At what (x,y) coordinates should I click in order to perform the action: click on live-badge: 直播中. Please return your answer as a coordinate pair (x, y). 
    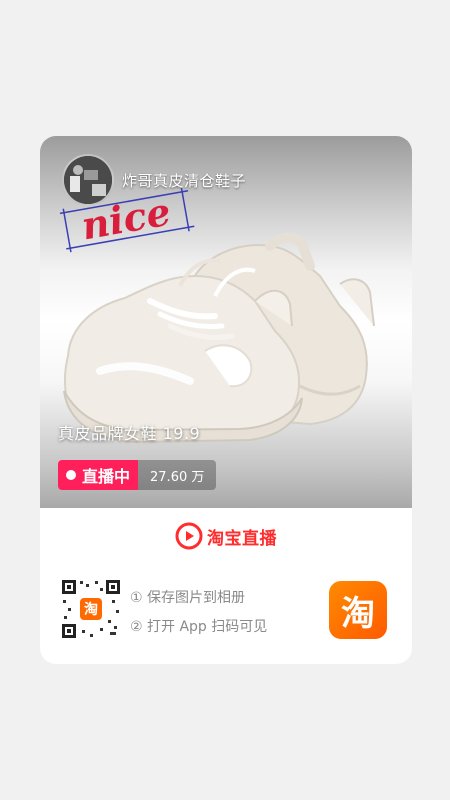
    Looking at the image, I should click on (98, 475).